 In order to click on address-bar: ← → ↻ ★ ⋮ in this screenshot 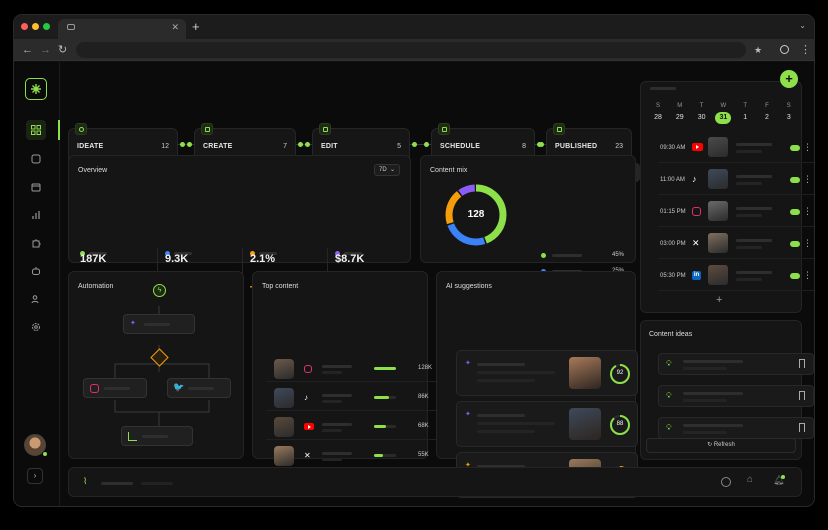, I will do `click(414, 50)`.